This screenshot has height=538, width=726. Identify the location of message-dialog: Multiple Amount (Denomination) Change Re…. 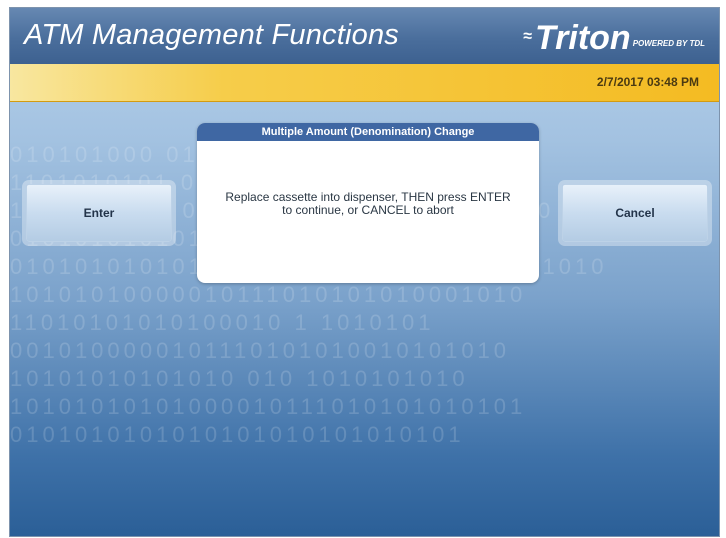
(368, 203).